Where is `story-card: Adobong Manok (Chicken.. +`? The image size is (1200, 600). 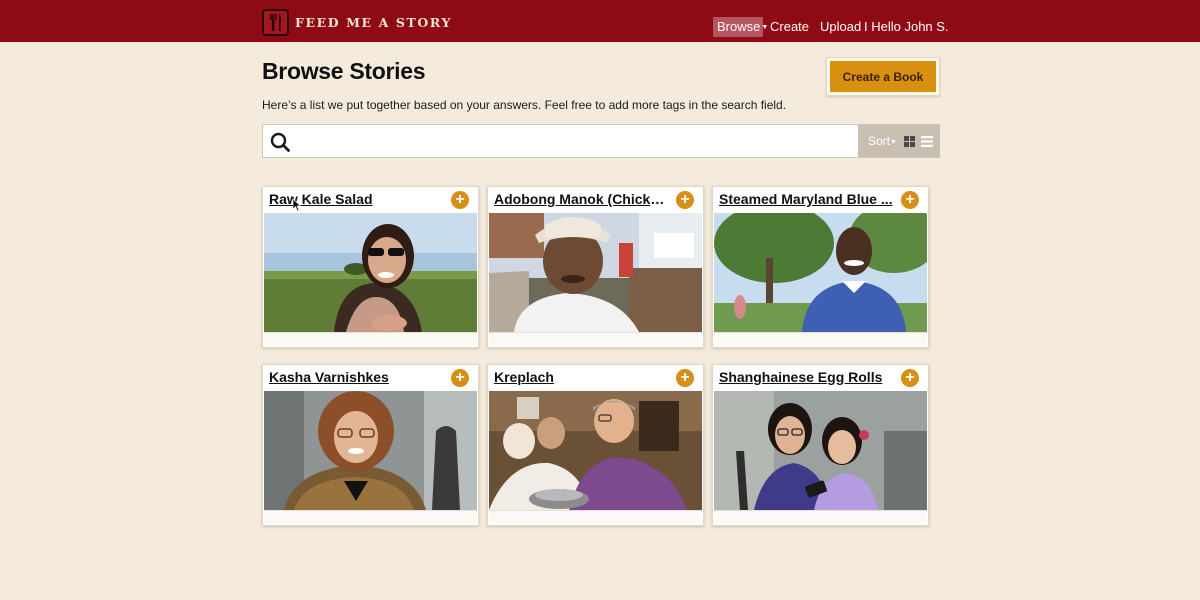 story-card: Adobong Manok (Chicken.. + is located at coordinates (595, 267).